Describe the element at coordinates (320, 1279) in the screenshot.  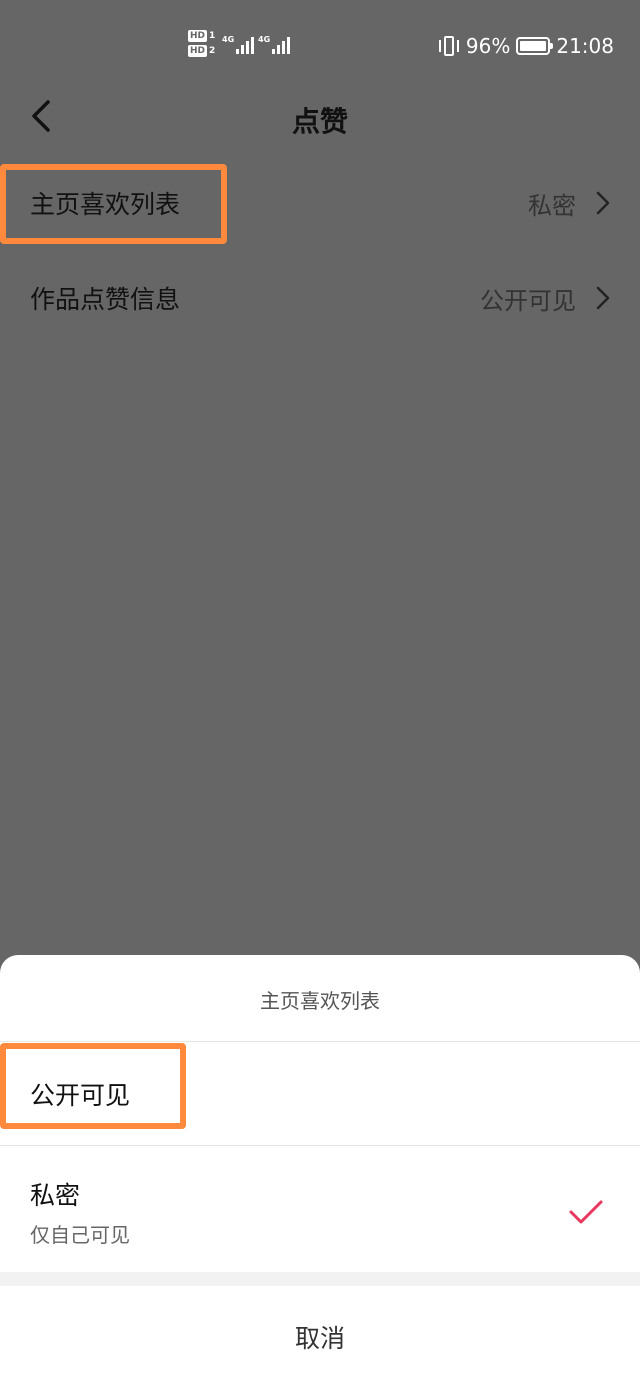
I see `sheet-separator` at that location.